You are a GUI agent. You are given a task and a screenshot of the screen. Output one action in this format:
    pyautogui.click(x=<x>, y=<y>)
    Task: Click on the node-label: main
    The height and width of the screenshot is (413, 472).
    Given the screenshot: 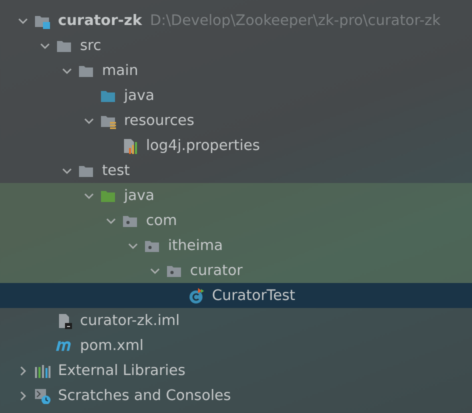 What is the action you would take?
    pyautogui.click(x=120, y=70)
    